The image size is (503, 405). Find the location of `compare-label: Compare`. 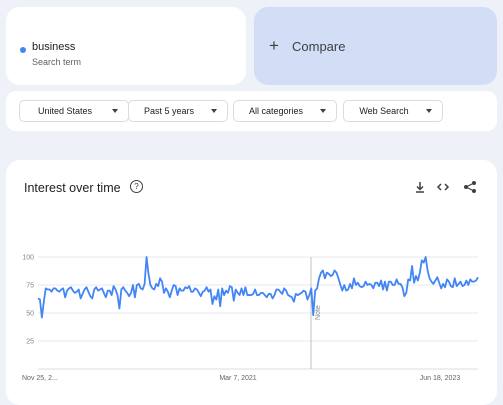

compare-label: Compare is located at coordinates (319, 46).